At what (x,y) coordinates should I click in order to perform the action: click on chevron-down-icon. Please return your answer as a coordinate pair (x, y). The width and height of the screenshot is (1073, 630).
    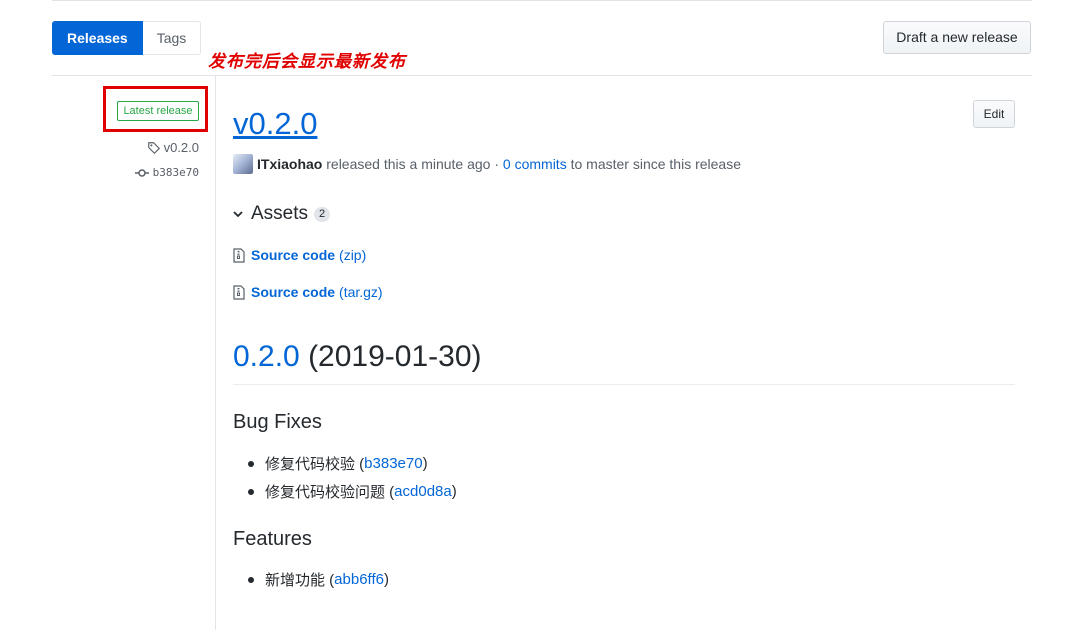
    Looking at the image, I should click on (238, 214).